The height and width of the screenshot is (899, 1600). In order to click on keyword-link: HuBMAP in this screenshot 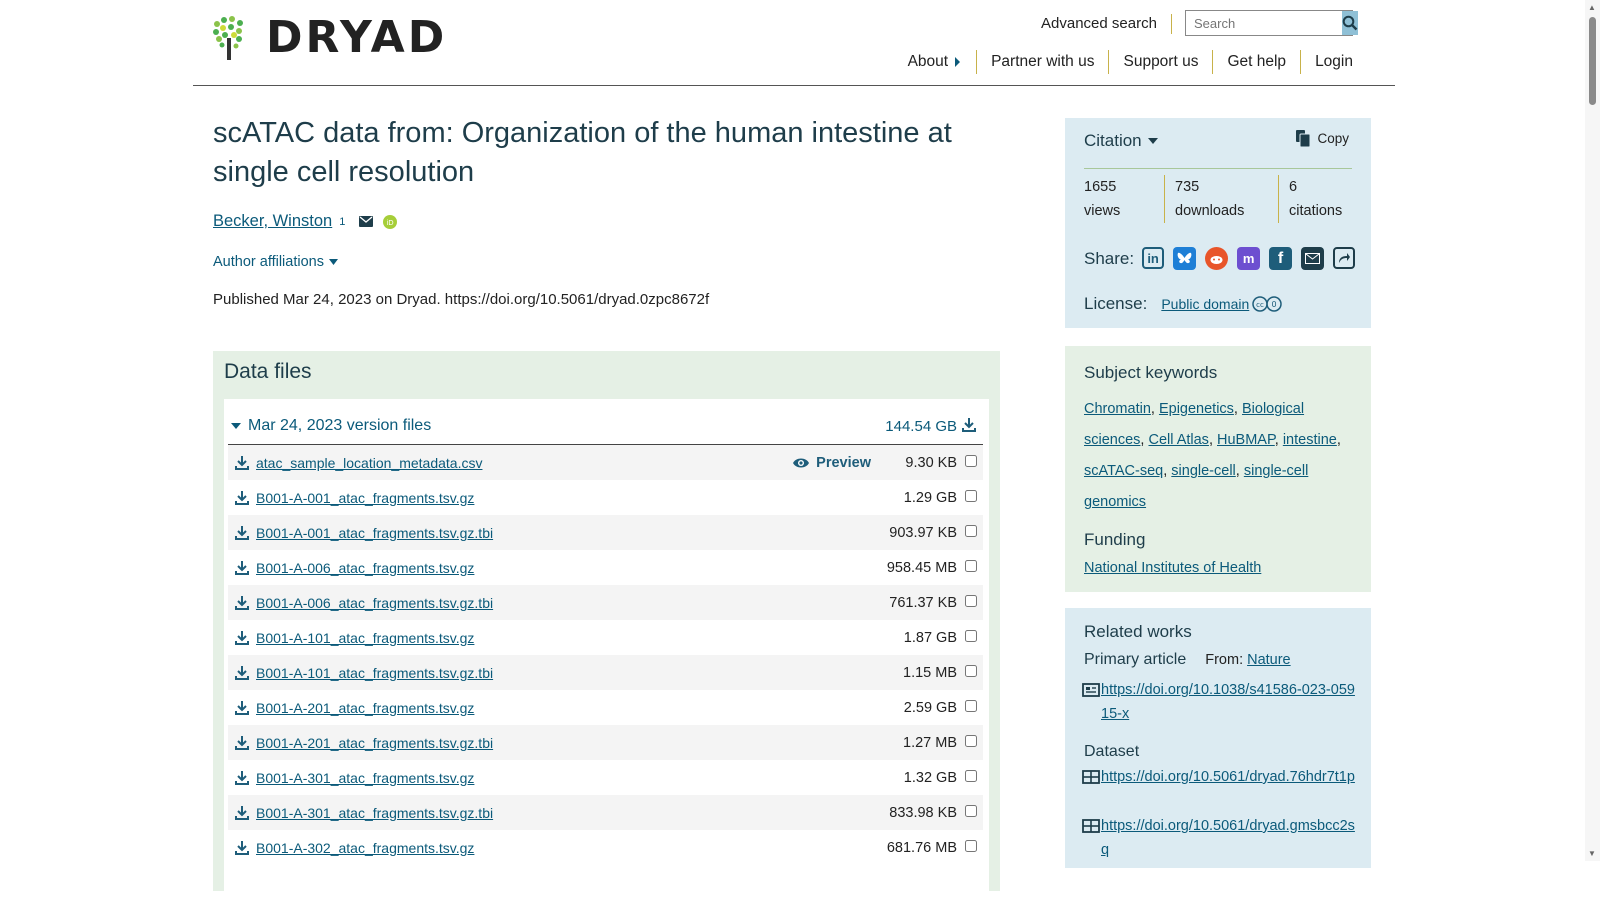, I will do `click(1246, 440)`.